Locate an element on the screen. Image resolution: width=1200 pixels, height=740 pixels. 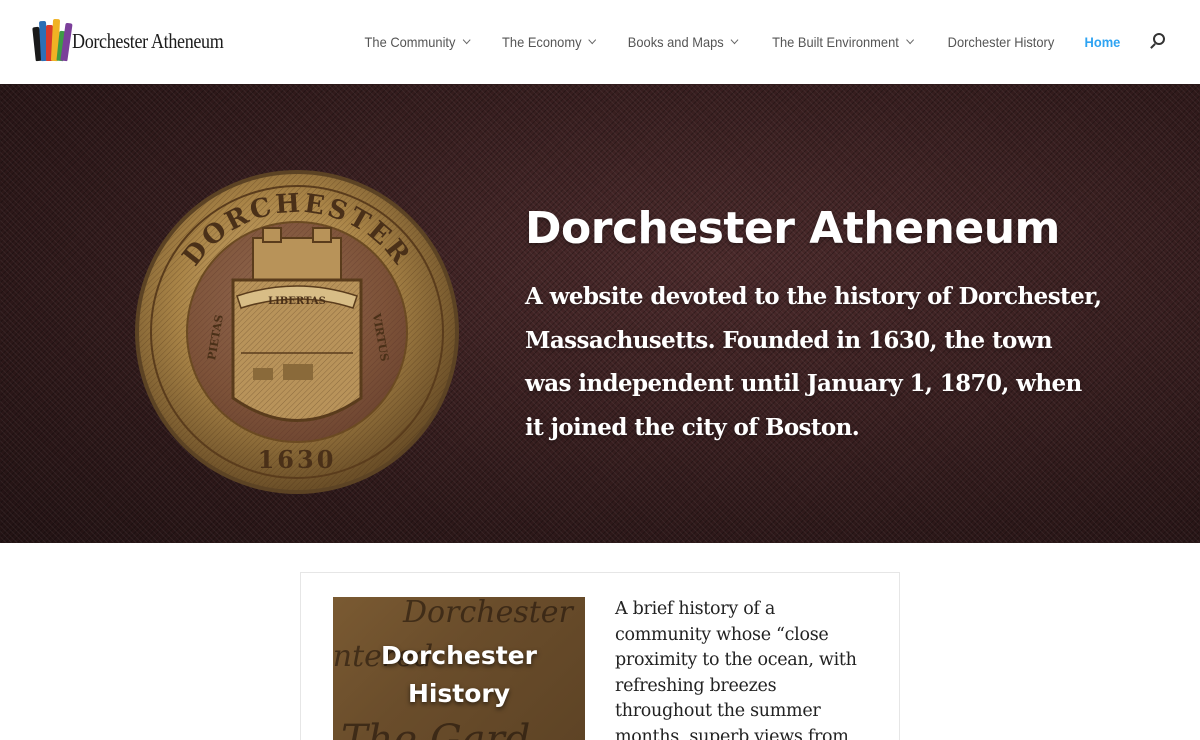
nav-item-home: Home is located at coordinates (1103, 42).